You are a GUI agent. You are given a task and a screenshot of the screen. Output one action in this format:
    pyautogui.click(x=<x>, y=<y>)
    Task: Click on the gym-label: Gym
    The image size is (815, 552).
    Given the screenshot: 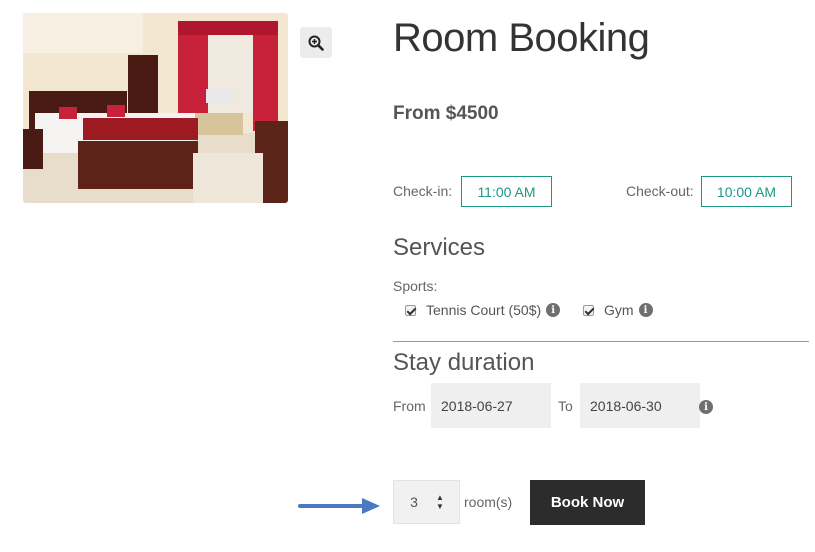 What is the action you would take?
    pyautogui.click(x=619, y=310)
    